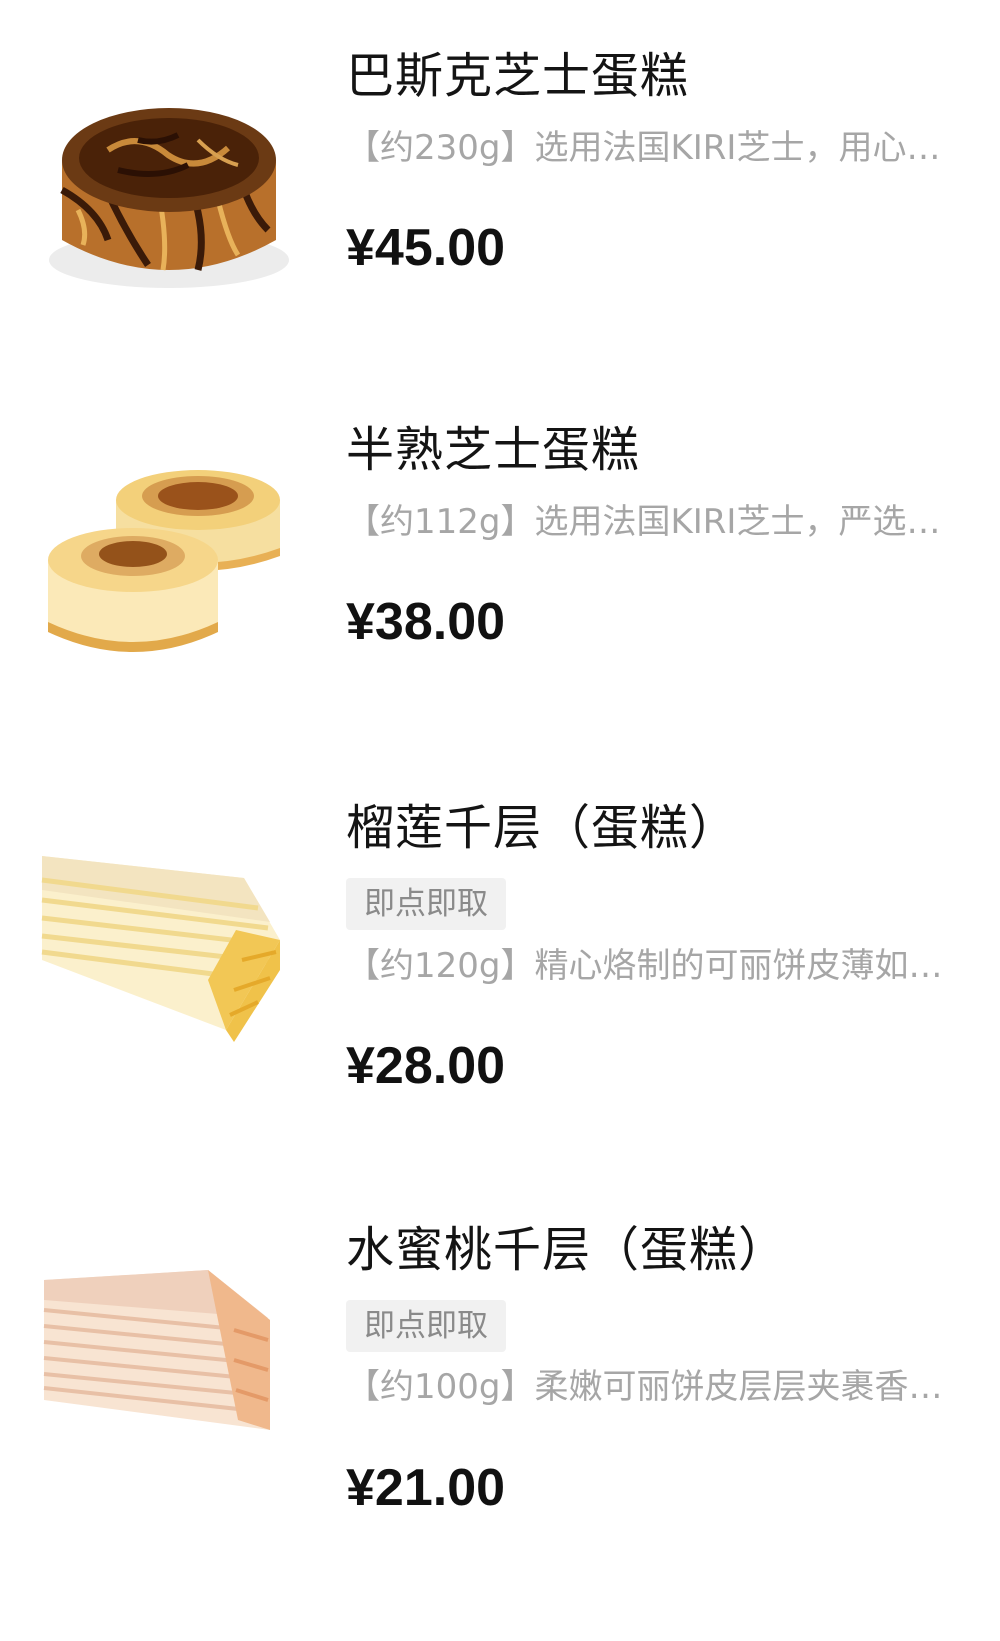  I want to click on product-name: 巴斯克芝士蛋糕, so click(518, 76).